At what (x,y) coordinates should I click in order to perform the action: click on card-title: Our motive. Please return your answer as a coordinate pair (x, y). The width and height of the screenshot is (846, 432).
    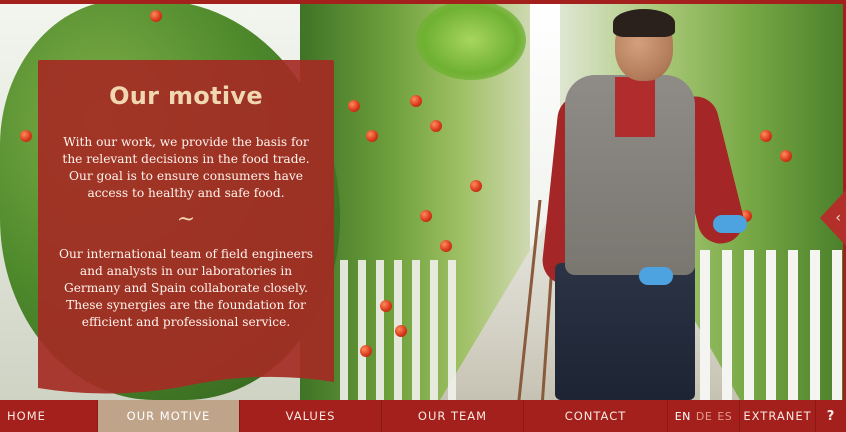
    Looking at the image, I should click on (186, 96).